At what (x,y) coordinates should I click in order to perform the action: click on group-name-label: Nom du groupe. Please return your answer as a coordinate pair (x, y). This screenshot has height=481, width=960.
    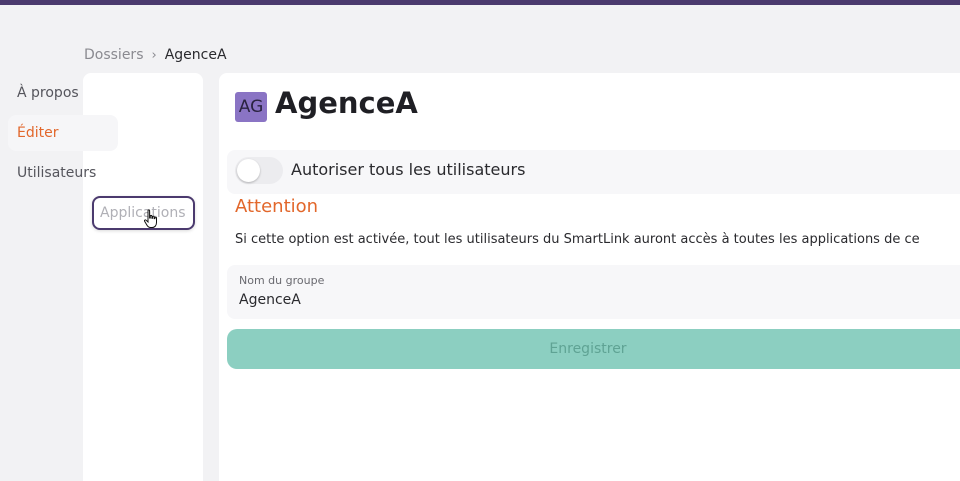
    Looking at the image, I should click on (282, 280).